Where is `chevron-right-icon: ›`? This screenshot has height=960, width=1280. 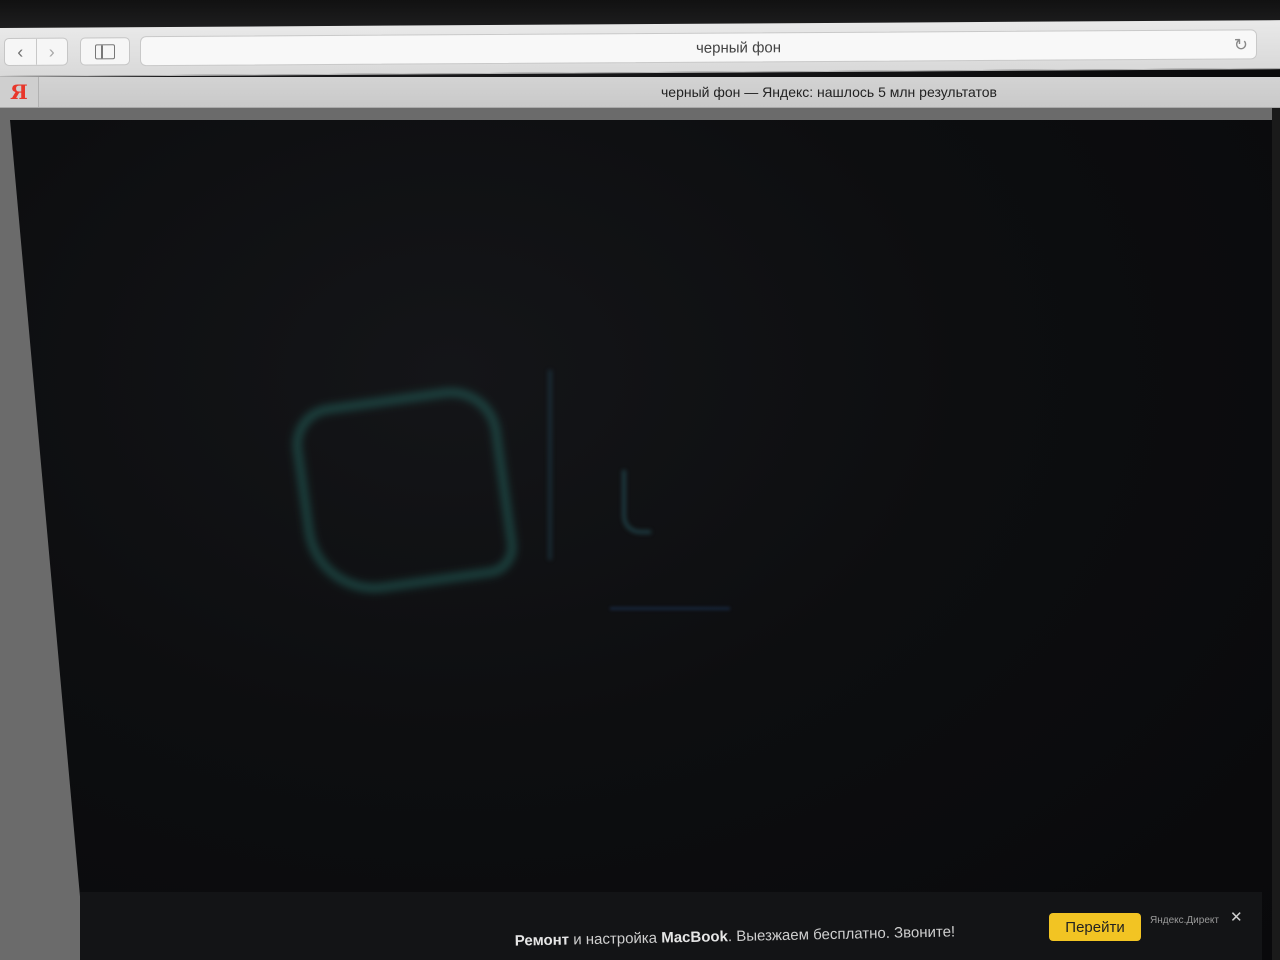
chevron-right-icon: › is located at coordinates (51, 51).